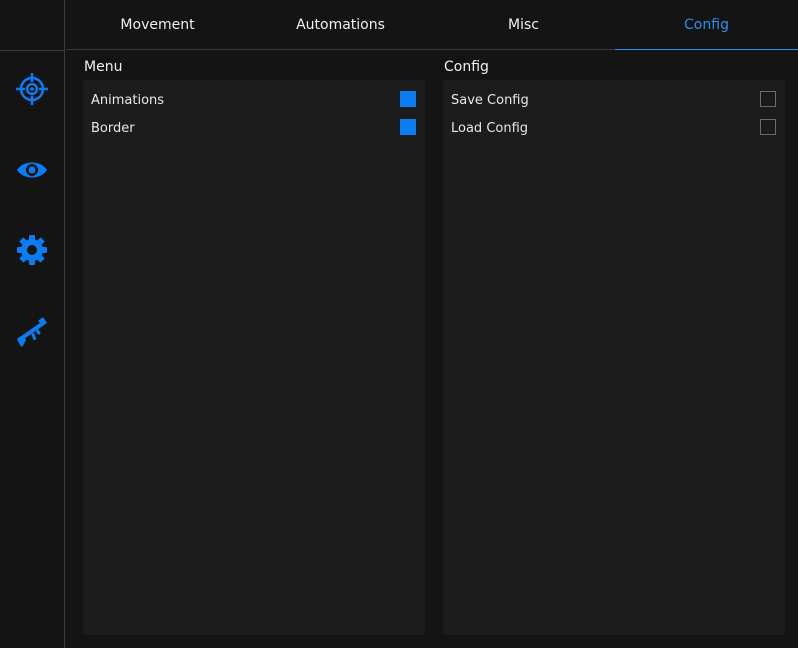 This screenshot has height=648, width=798. I want to click on tab-misc: Misc, so click(523, 24).